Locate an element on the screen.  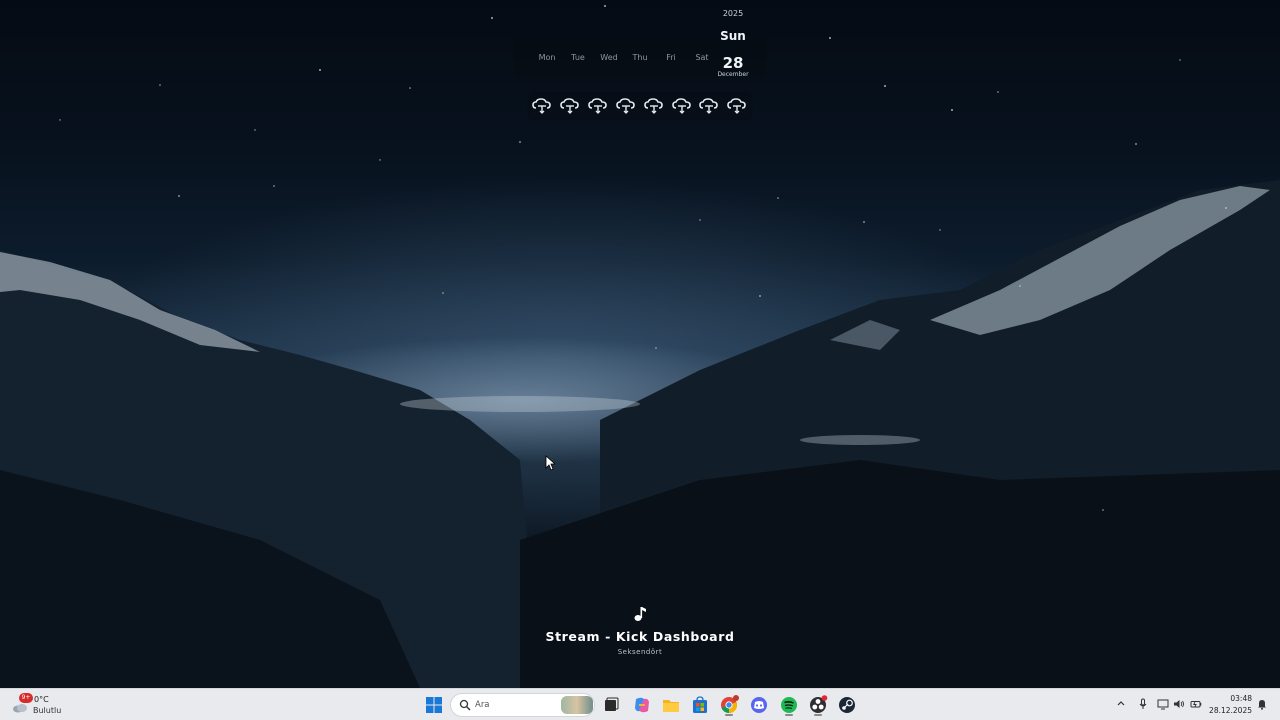
calendar-day-thu: Thu is located at coordinates (640, 57).